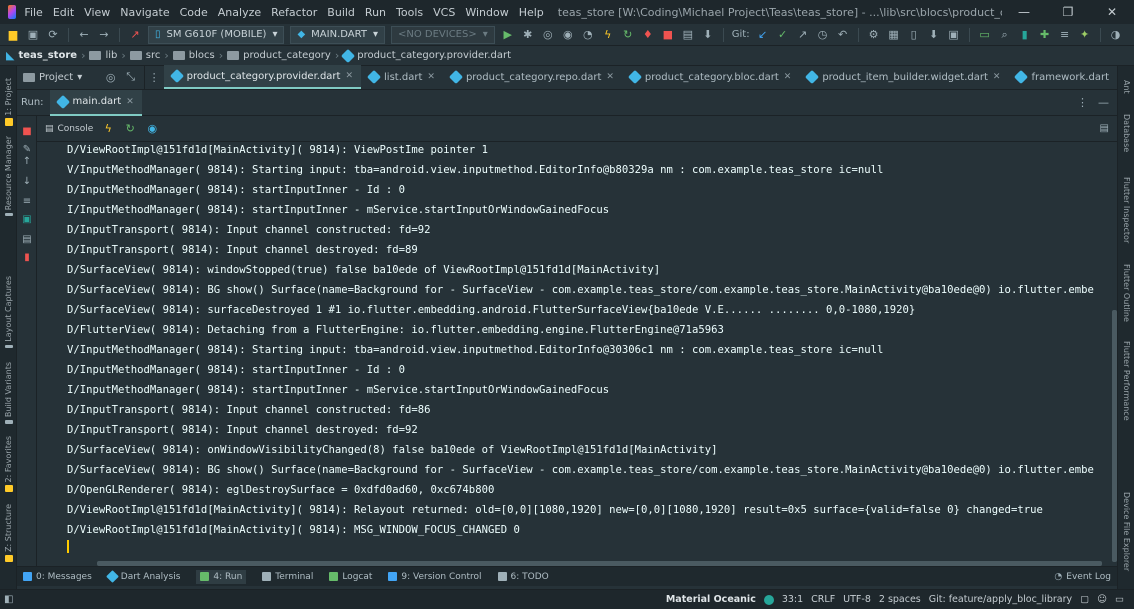 Image resolution: width=1134 pixels, height=609 pixels. What do you see at coordinates (531, 12) in the screenshot?
I see `menu-help: Help` at bounding box center [531, 12].